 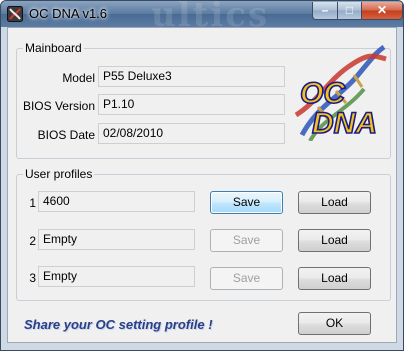 I want to click on profile-1-index: 1, so click(x=32, y=203).